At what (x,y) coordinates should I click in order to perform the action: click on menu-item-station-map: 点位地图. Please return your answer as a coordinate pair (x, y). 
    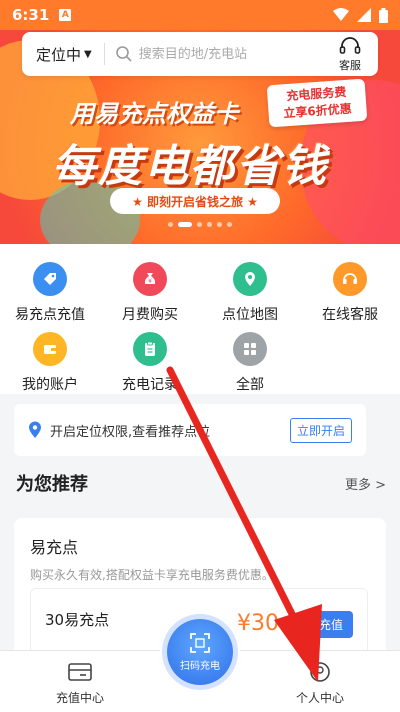
    Looking at the image, I should click on (250, 293).